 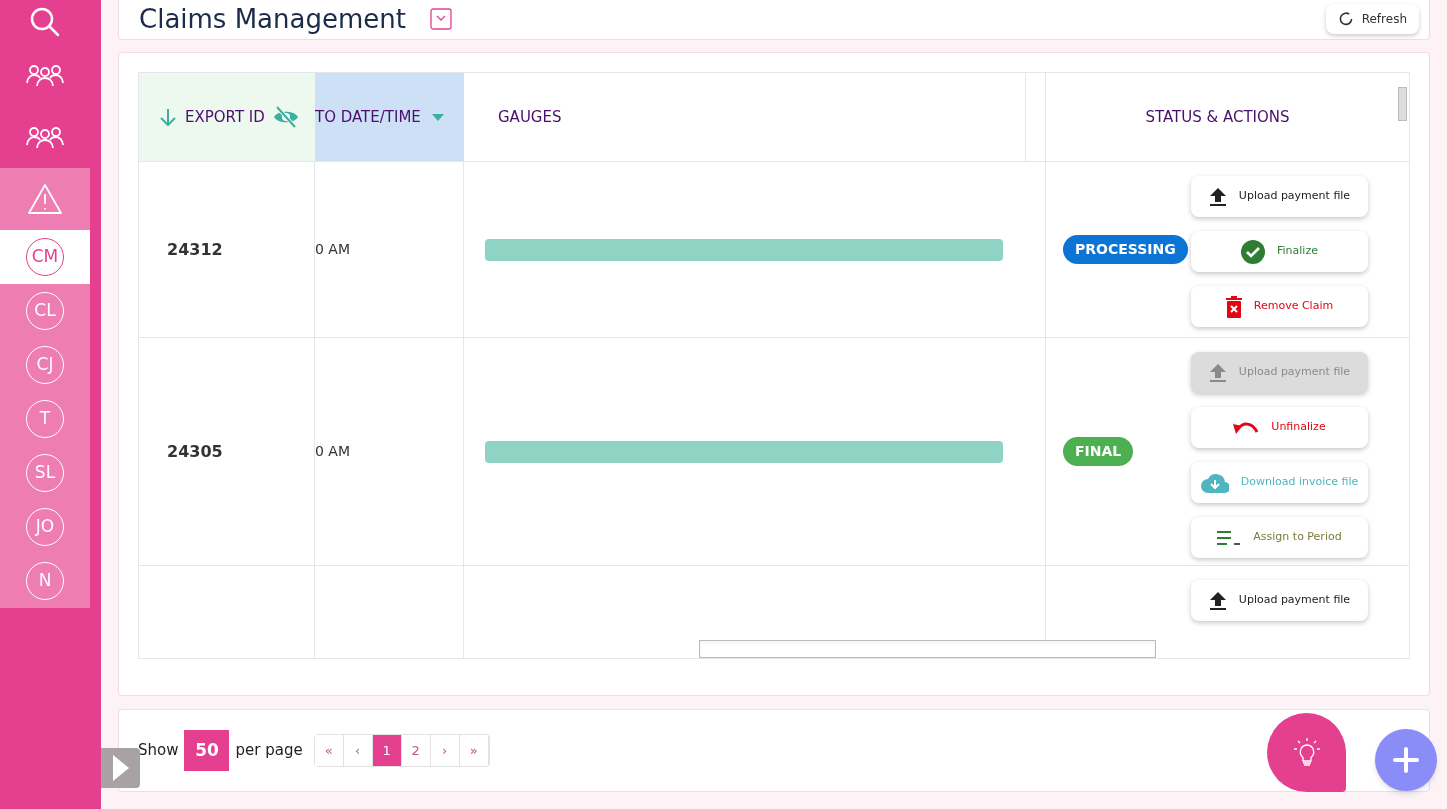 I want to click on dropdown-icon, so click(x=440, y=19).